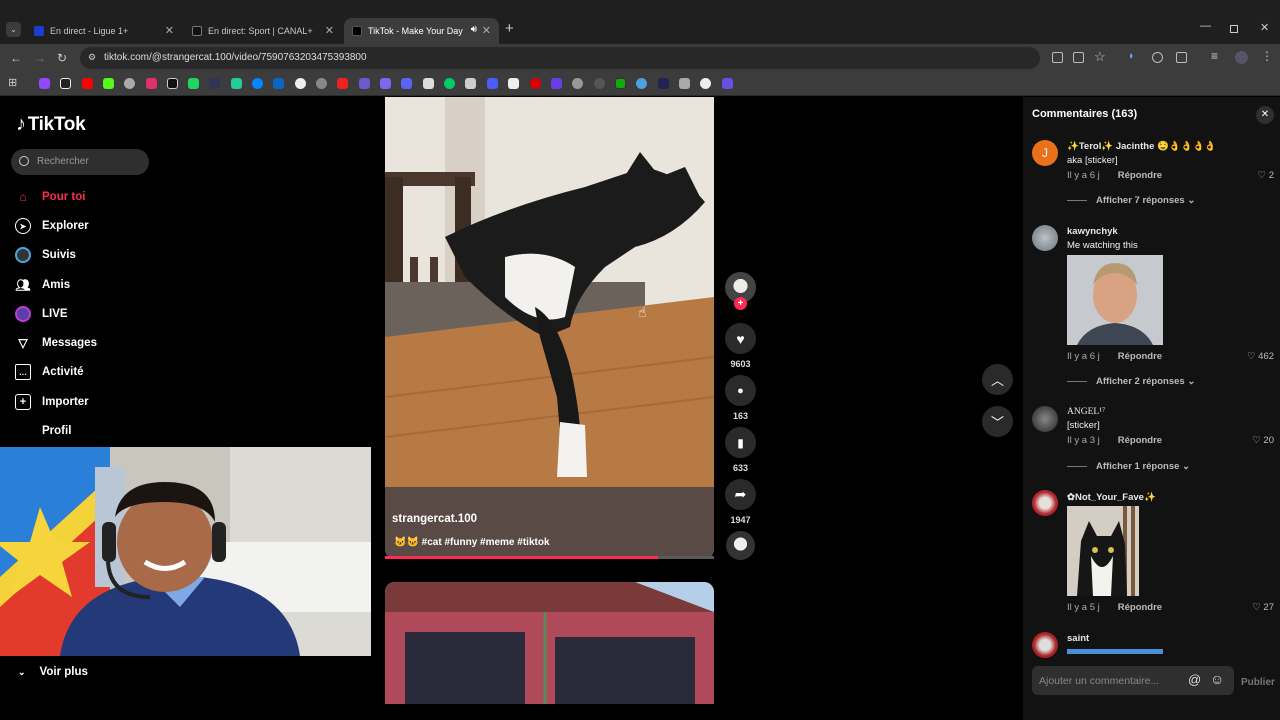  What do you see at coordinates (1267, 56) in the screenshot?
I see `menu-icon: ⋮` at bounding box center [1267, 56].